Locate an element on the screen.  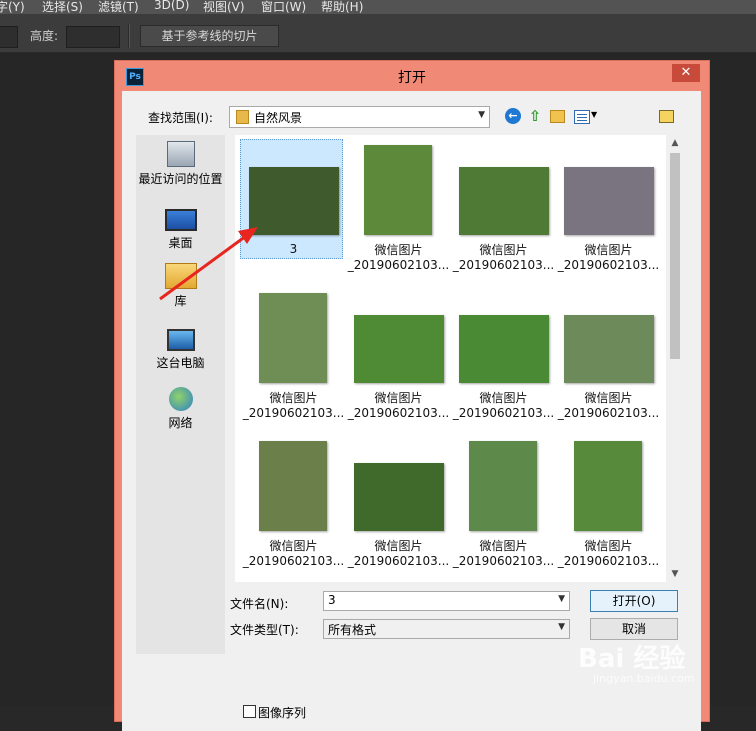
new-folder-icon is located at coordinates (557, 116).